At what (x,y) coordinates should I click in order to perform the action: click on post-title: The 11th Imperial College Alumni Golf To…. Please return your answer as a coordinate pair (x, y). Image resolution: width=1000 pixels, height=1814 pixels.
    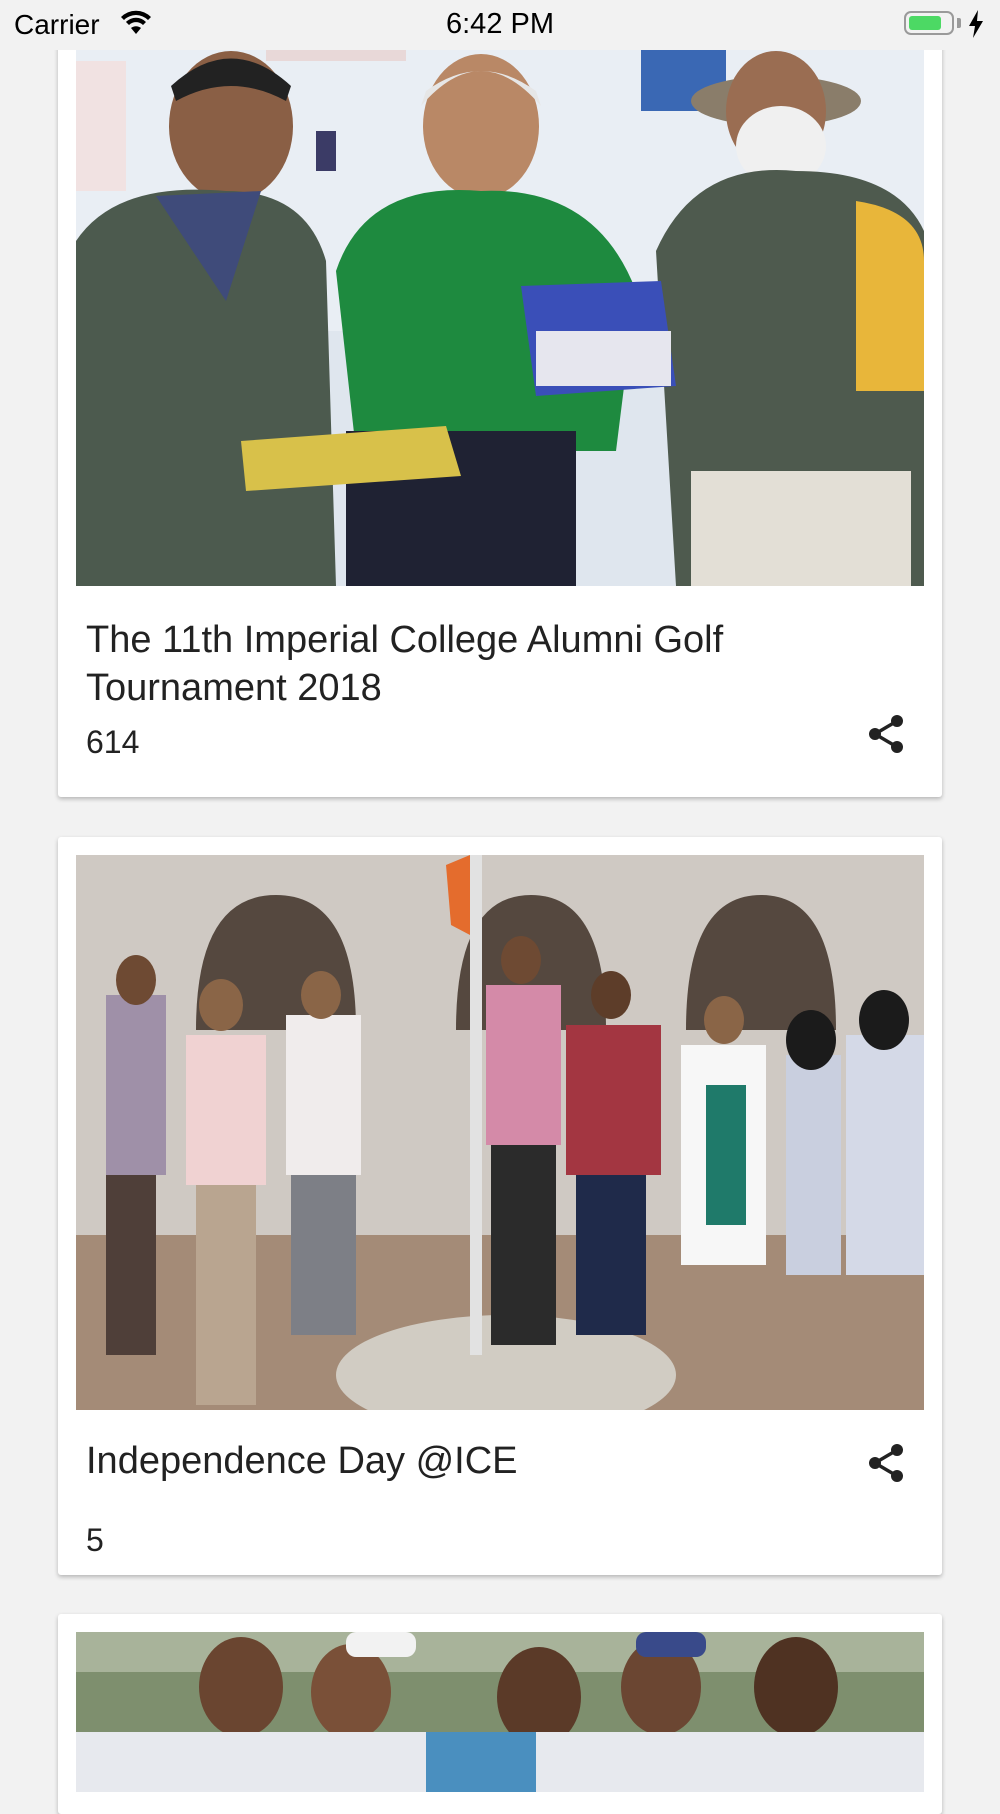
    Looking at the image, I should click on (405, 664).